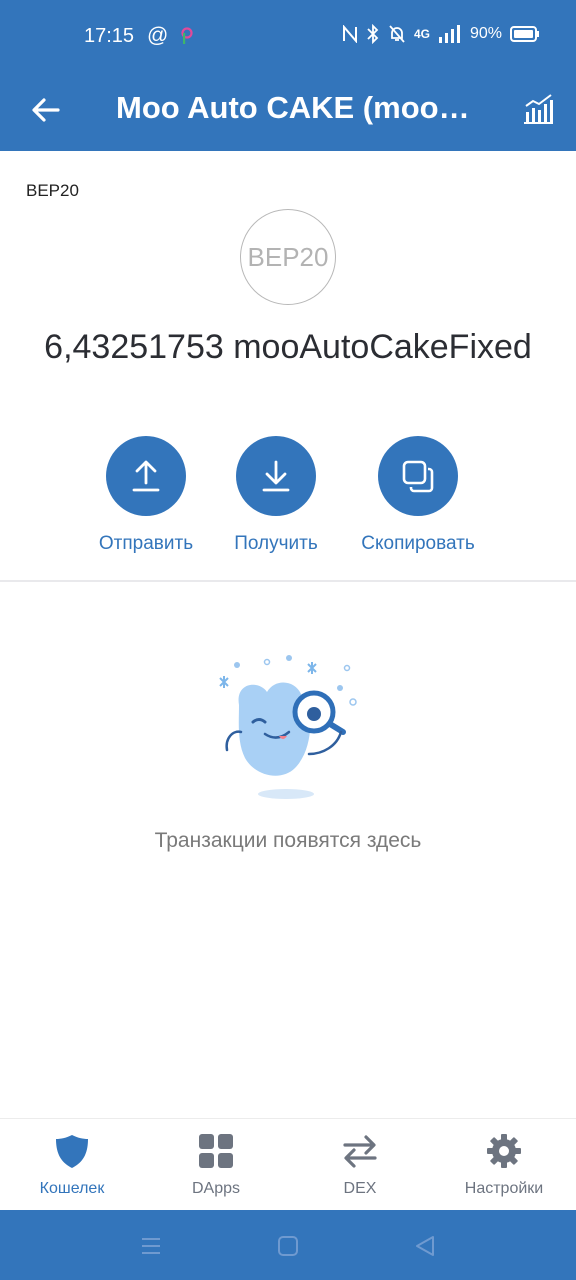 Image resolution: width=576 pixels, height=1280 pixels. I want to click on nav-item-dex: DEX, so click(360, 1165).